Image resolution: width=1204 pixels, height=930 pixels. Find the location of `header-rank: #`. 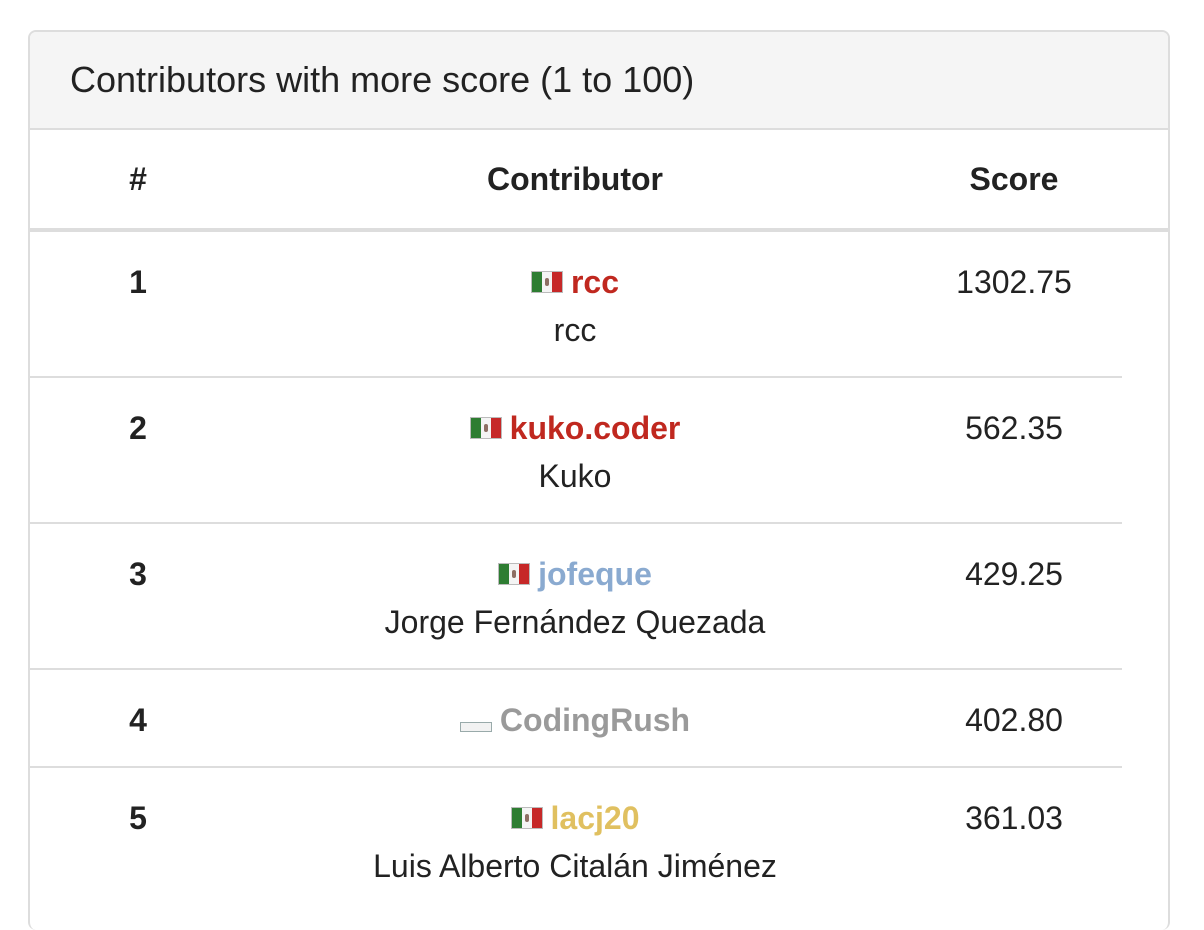

header-rank: # is located at coordinates (138, 178).